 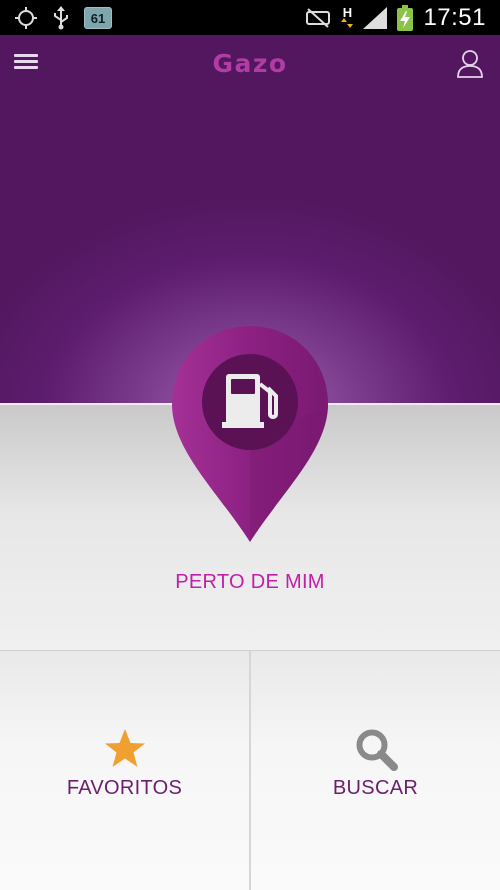 What do you see at coordinates (124, 770) in the screenshot?
I see `favorites-button: FAVORITOS` at bounding box center [124, 770].